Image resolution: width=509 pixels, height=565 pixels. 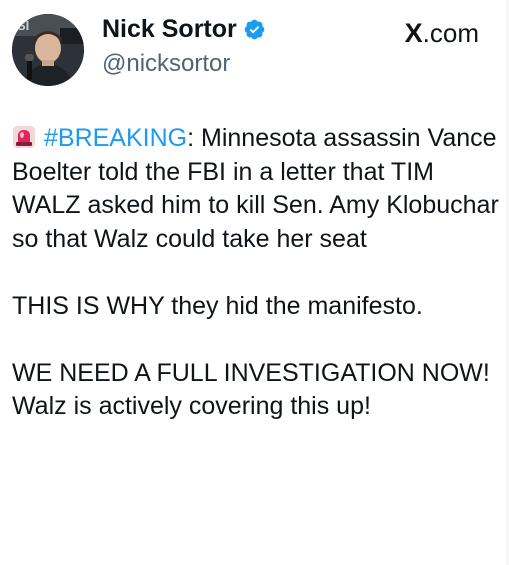 I want to click on display-name-row: Nick Sortor, so click(x=184, y=29).